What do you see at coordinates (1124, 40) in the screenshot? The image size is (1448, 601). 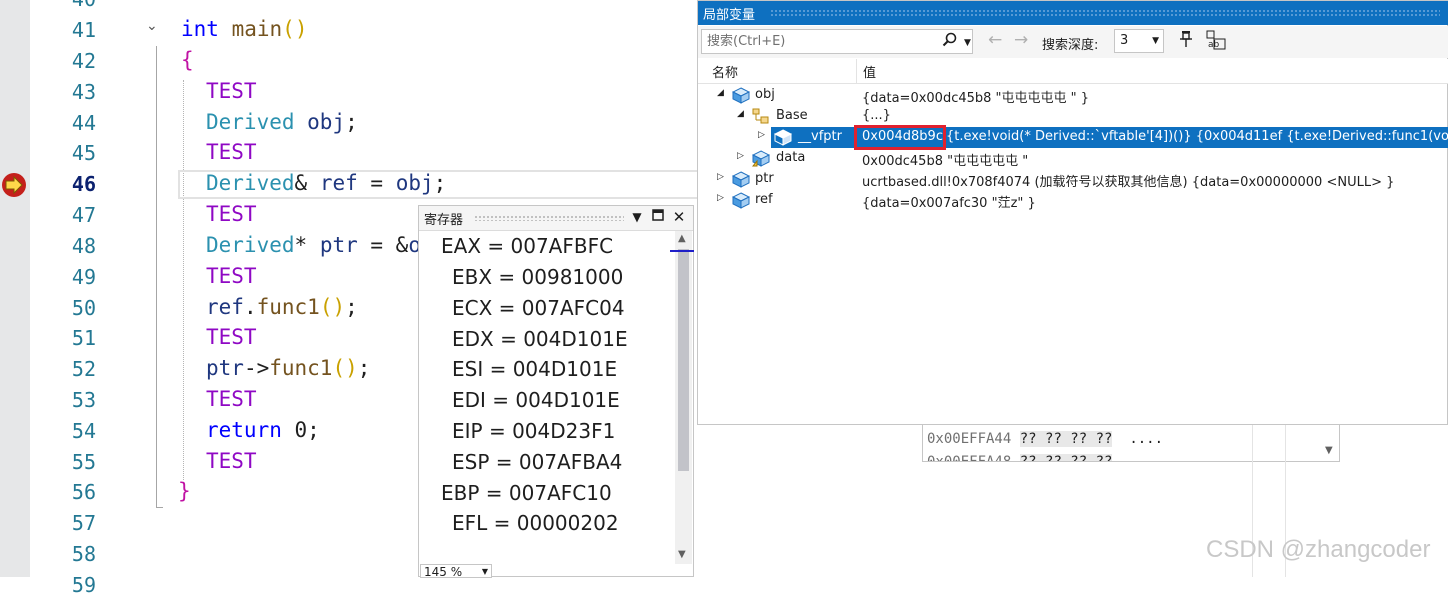 I see `search-depth-value: 3` at bounding box center [1124, 40].